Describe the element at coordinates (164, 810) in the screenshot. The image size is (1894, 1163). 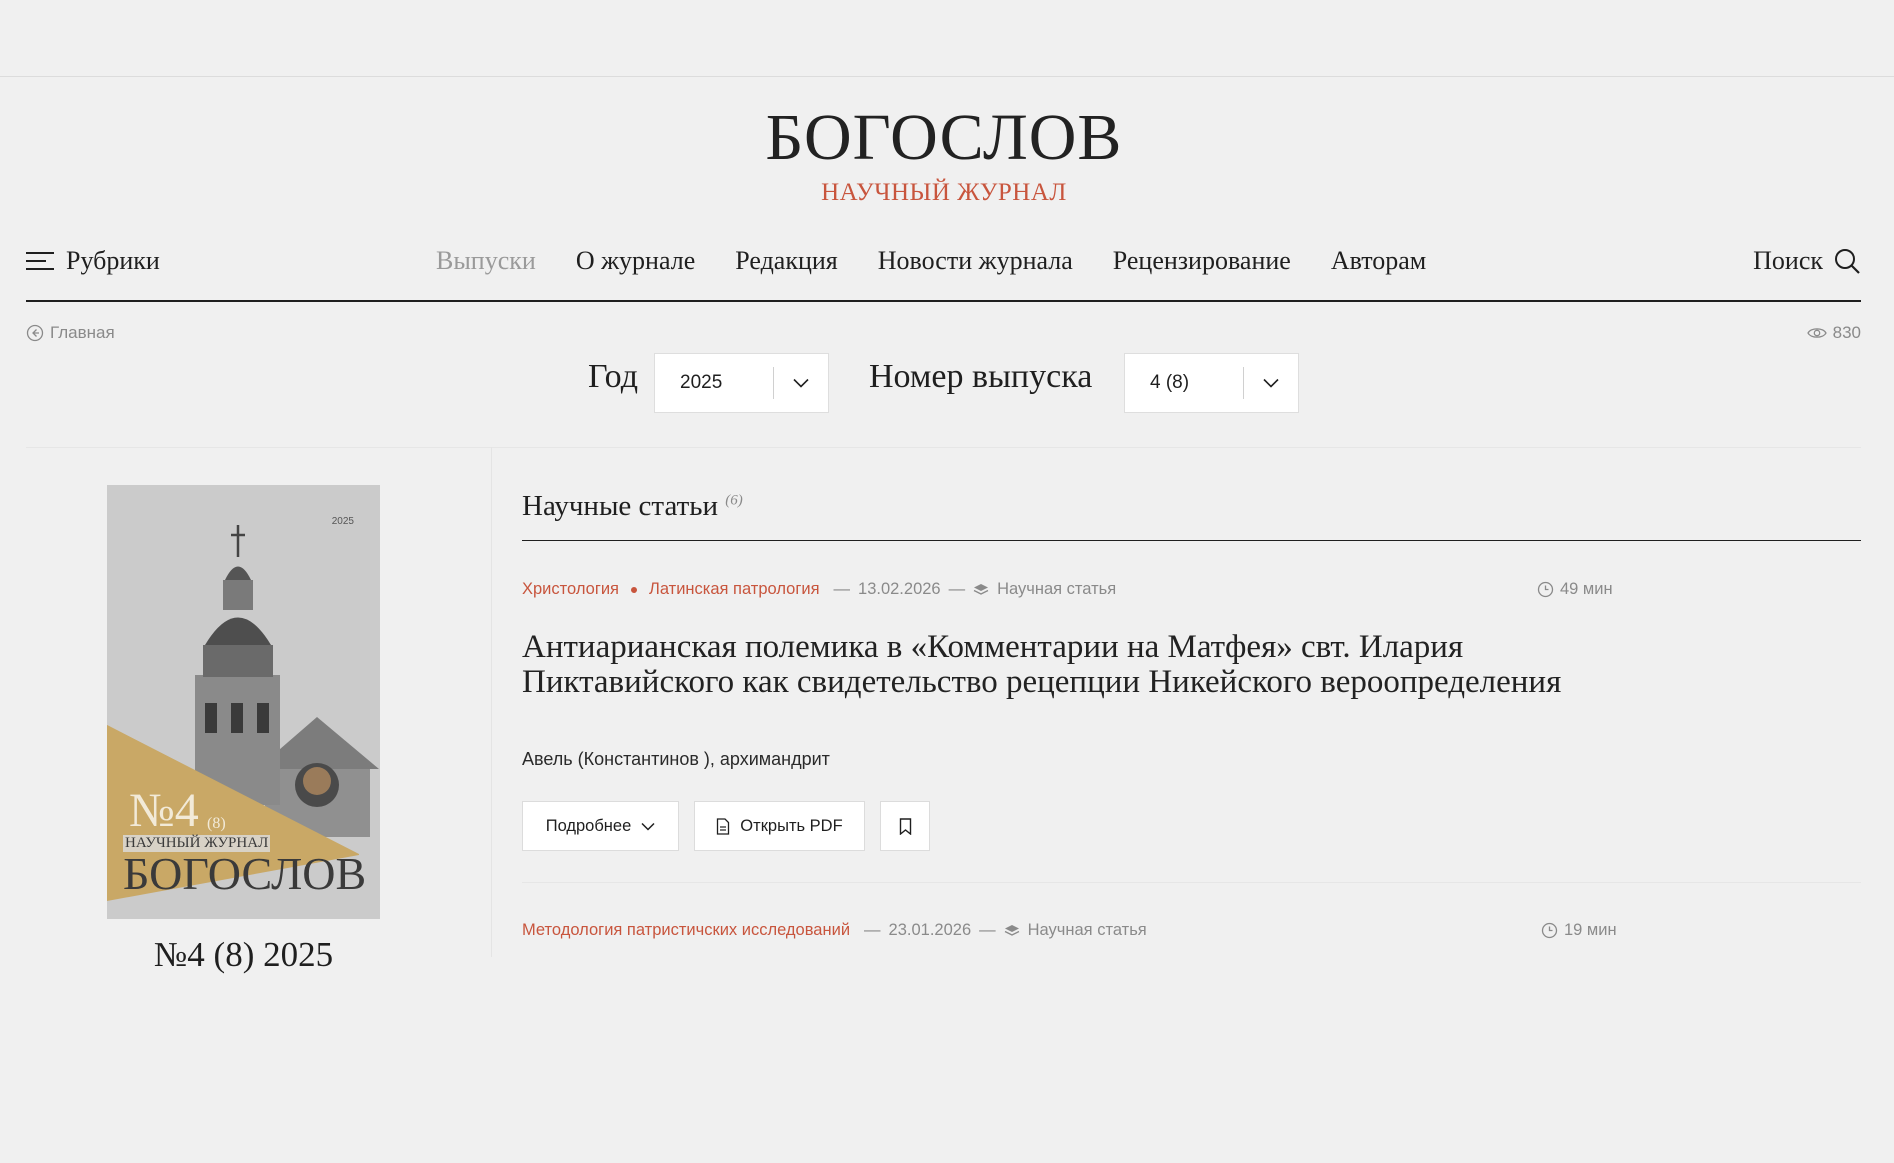
I see `cover-number: №4` at that location.